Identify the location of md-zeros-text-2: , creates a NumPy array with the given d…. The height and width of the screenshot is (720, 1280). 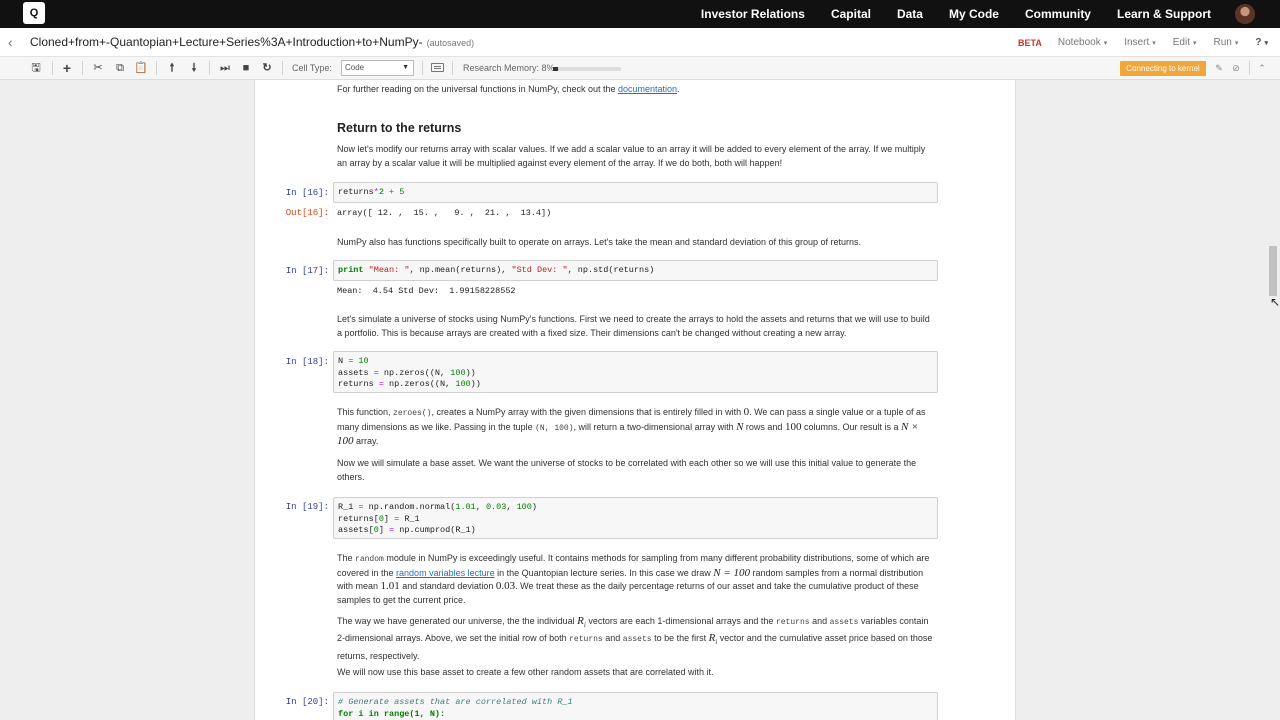
(587, 412).